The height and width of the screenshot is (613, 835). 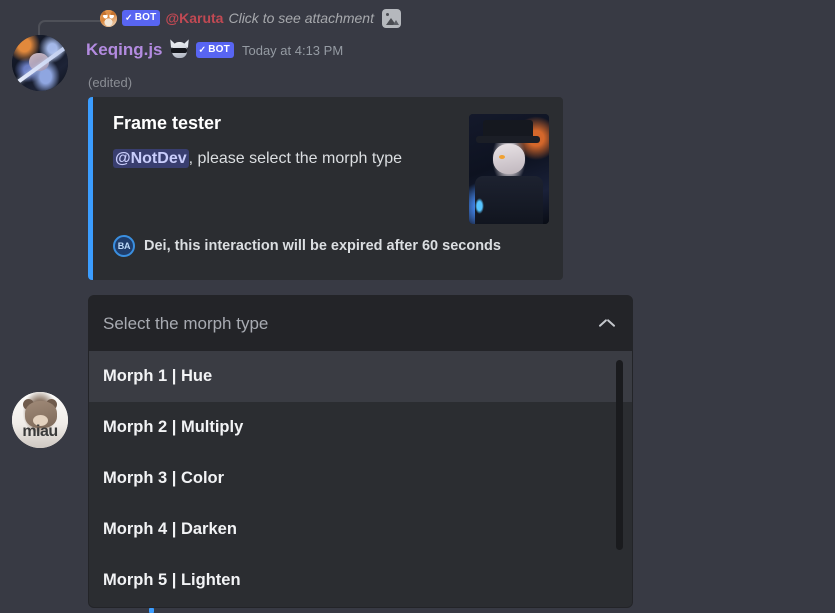 What do you see at coordinates (40, 420) in the screenshot?
I see `second-message-avatar: miau` at bounding box center [40, 420].